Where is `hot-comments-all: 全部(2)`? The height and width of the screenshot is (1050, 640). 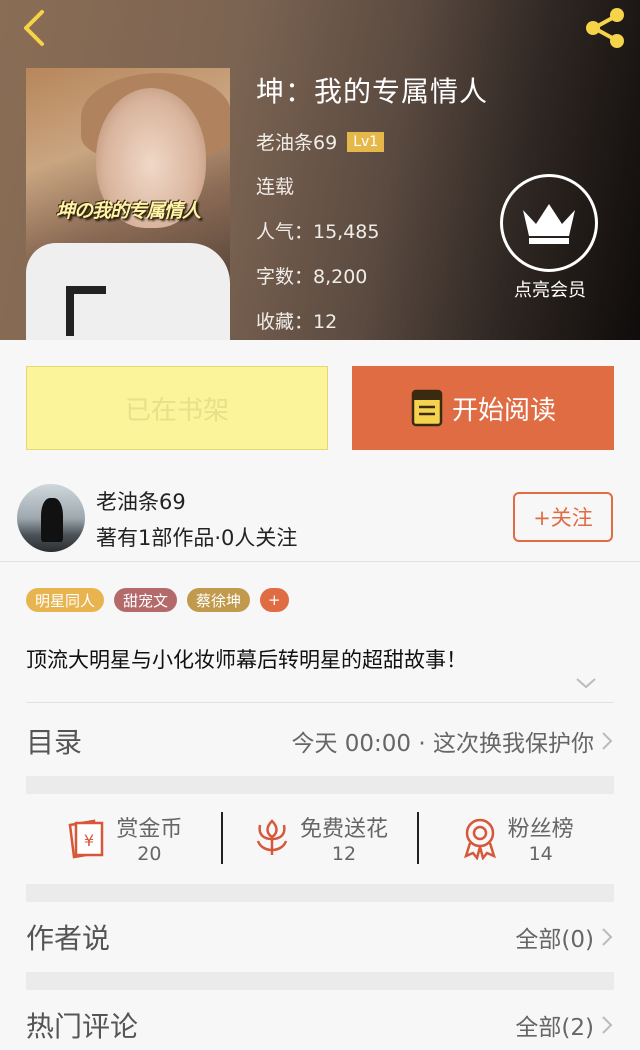
hot-comments-all: 全部(2) is located at coordinates (564, 1025).